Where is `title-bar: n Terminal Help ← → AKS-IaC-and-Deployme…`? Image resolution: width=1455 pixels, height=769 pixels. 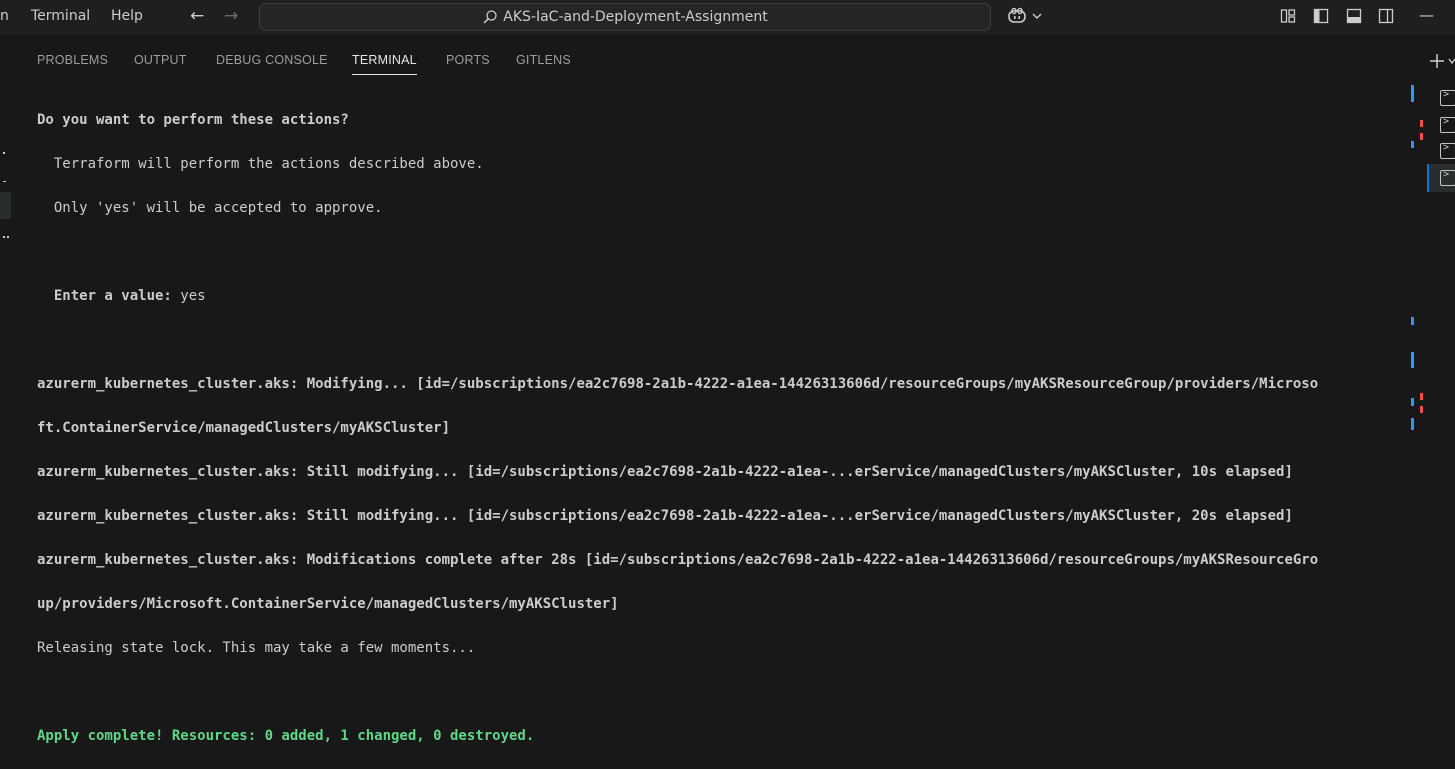
title-bar: n Terminal Help ← → AKS-IaC-and-Deployme… is located at coordinates (727, 17).